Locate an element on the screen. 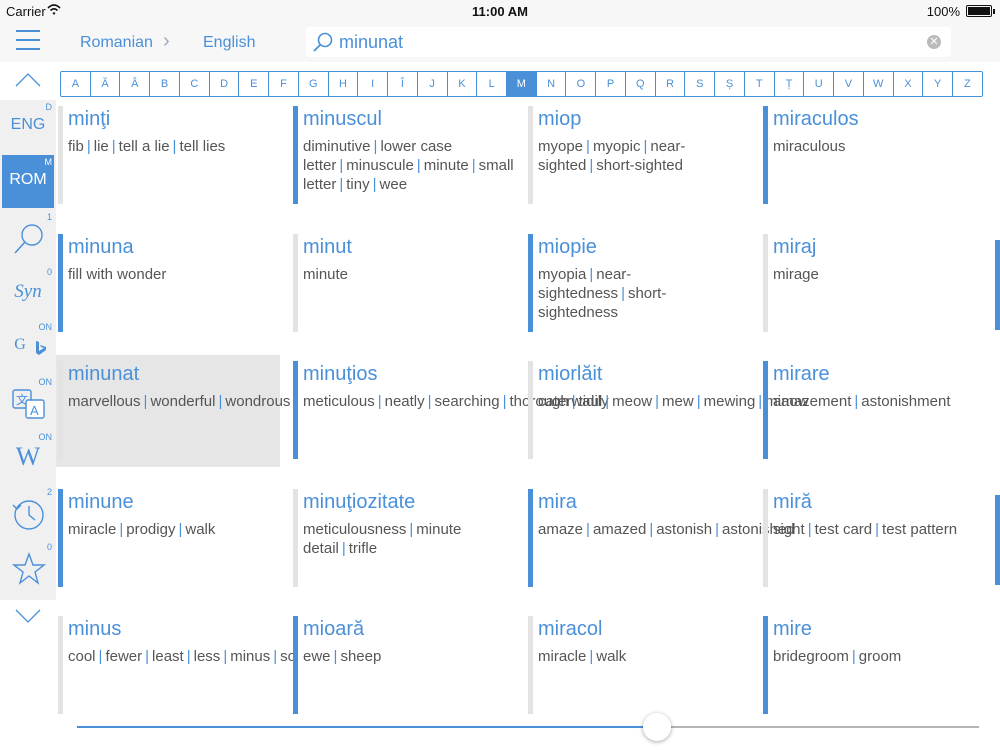 This screenshot has width=1000, height=750. translation-item: miraculous is located at coordinates (809, 146).